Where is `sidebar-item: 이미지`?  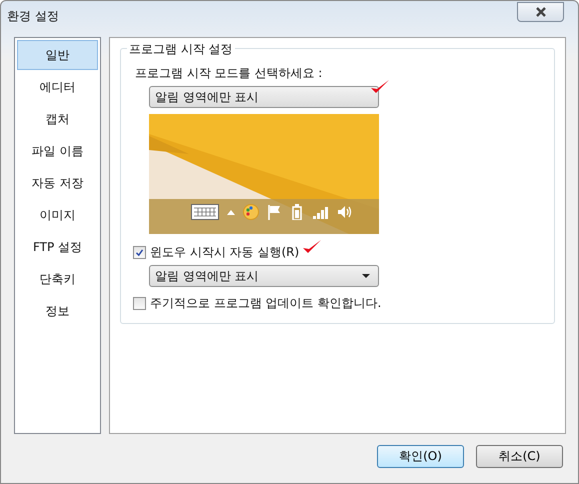
sidebar-item: 이미지 is located at coordinates (57, 215).